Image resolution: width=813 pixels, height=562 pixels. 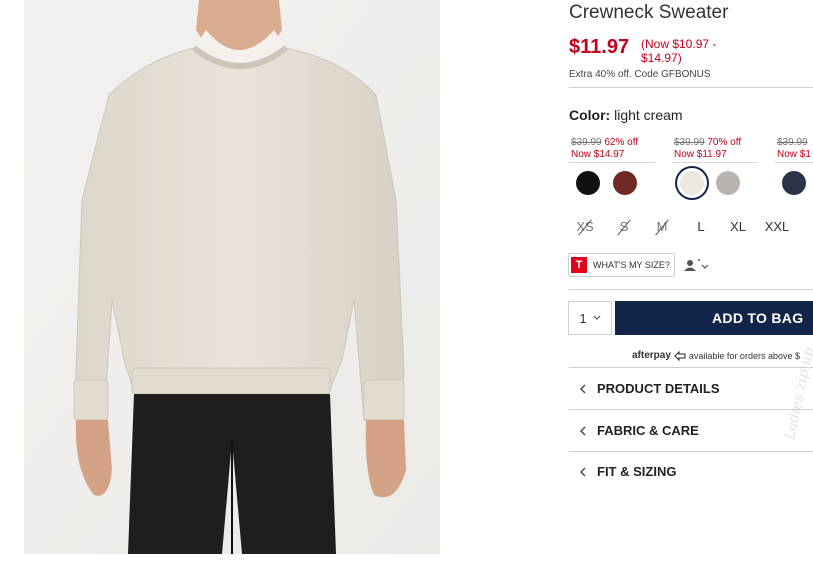 What do you see at coordinates (648, 115) in the screenshot?
I see `color-value: light cream` at bounding box center [648, 115].